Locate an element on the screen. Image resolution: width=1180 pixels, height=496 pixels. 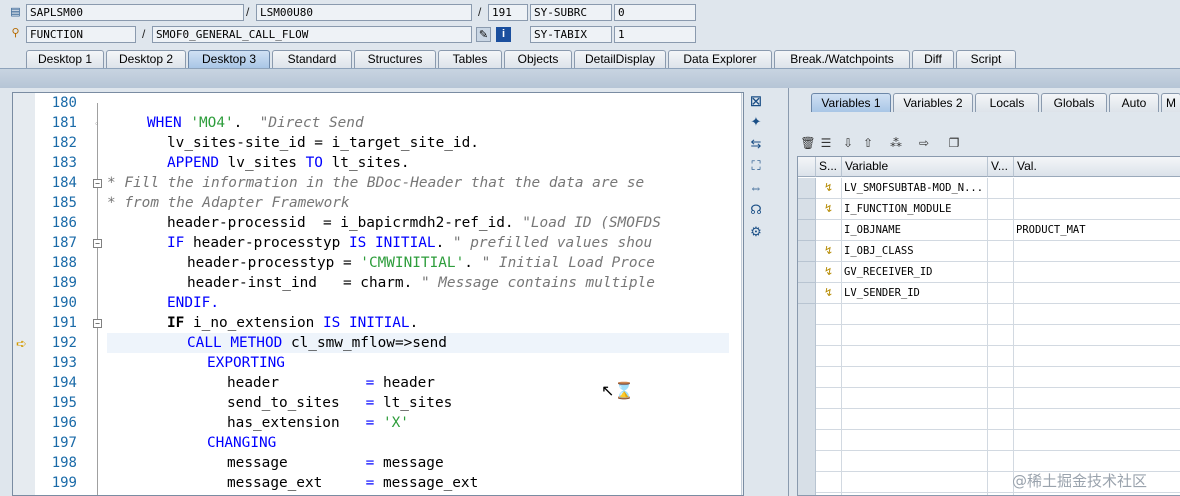
tab-variables-2: Variables 2 is located at coordinates (933, 102).